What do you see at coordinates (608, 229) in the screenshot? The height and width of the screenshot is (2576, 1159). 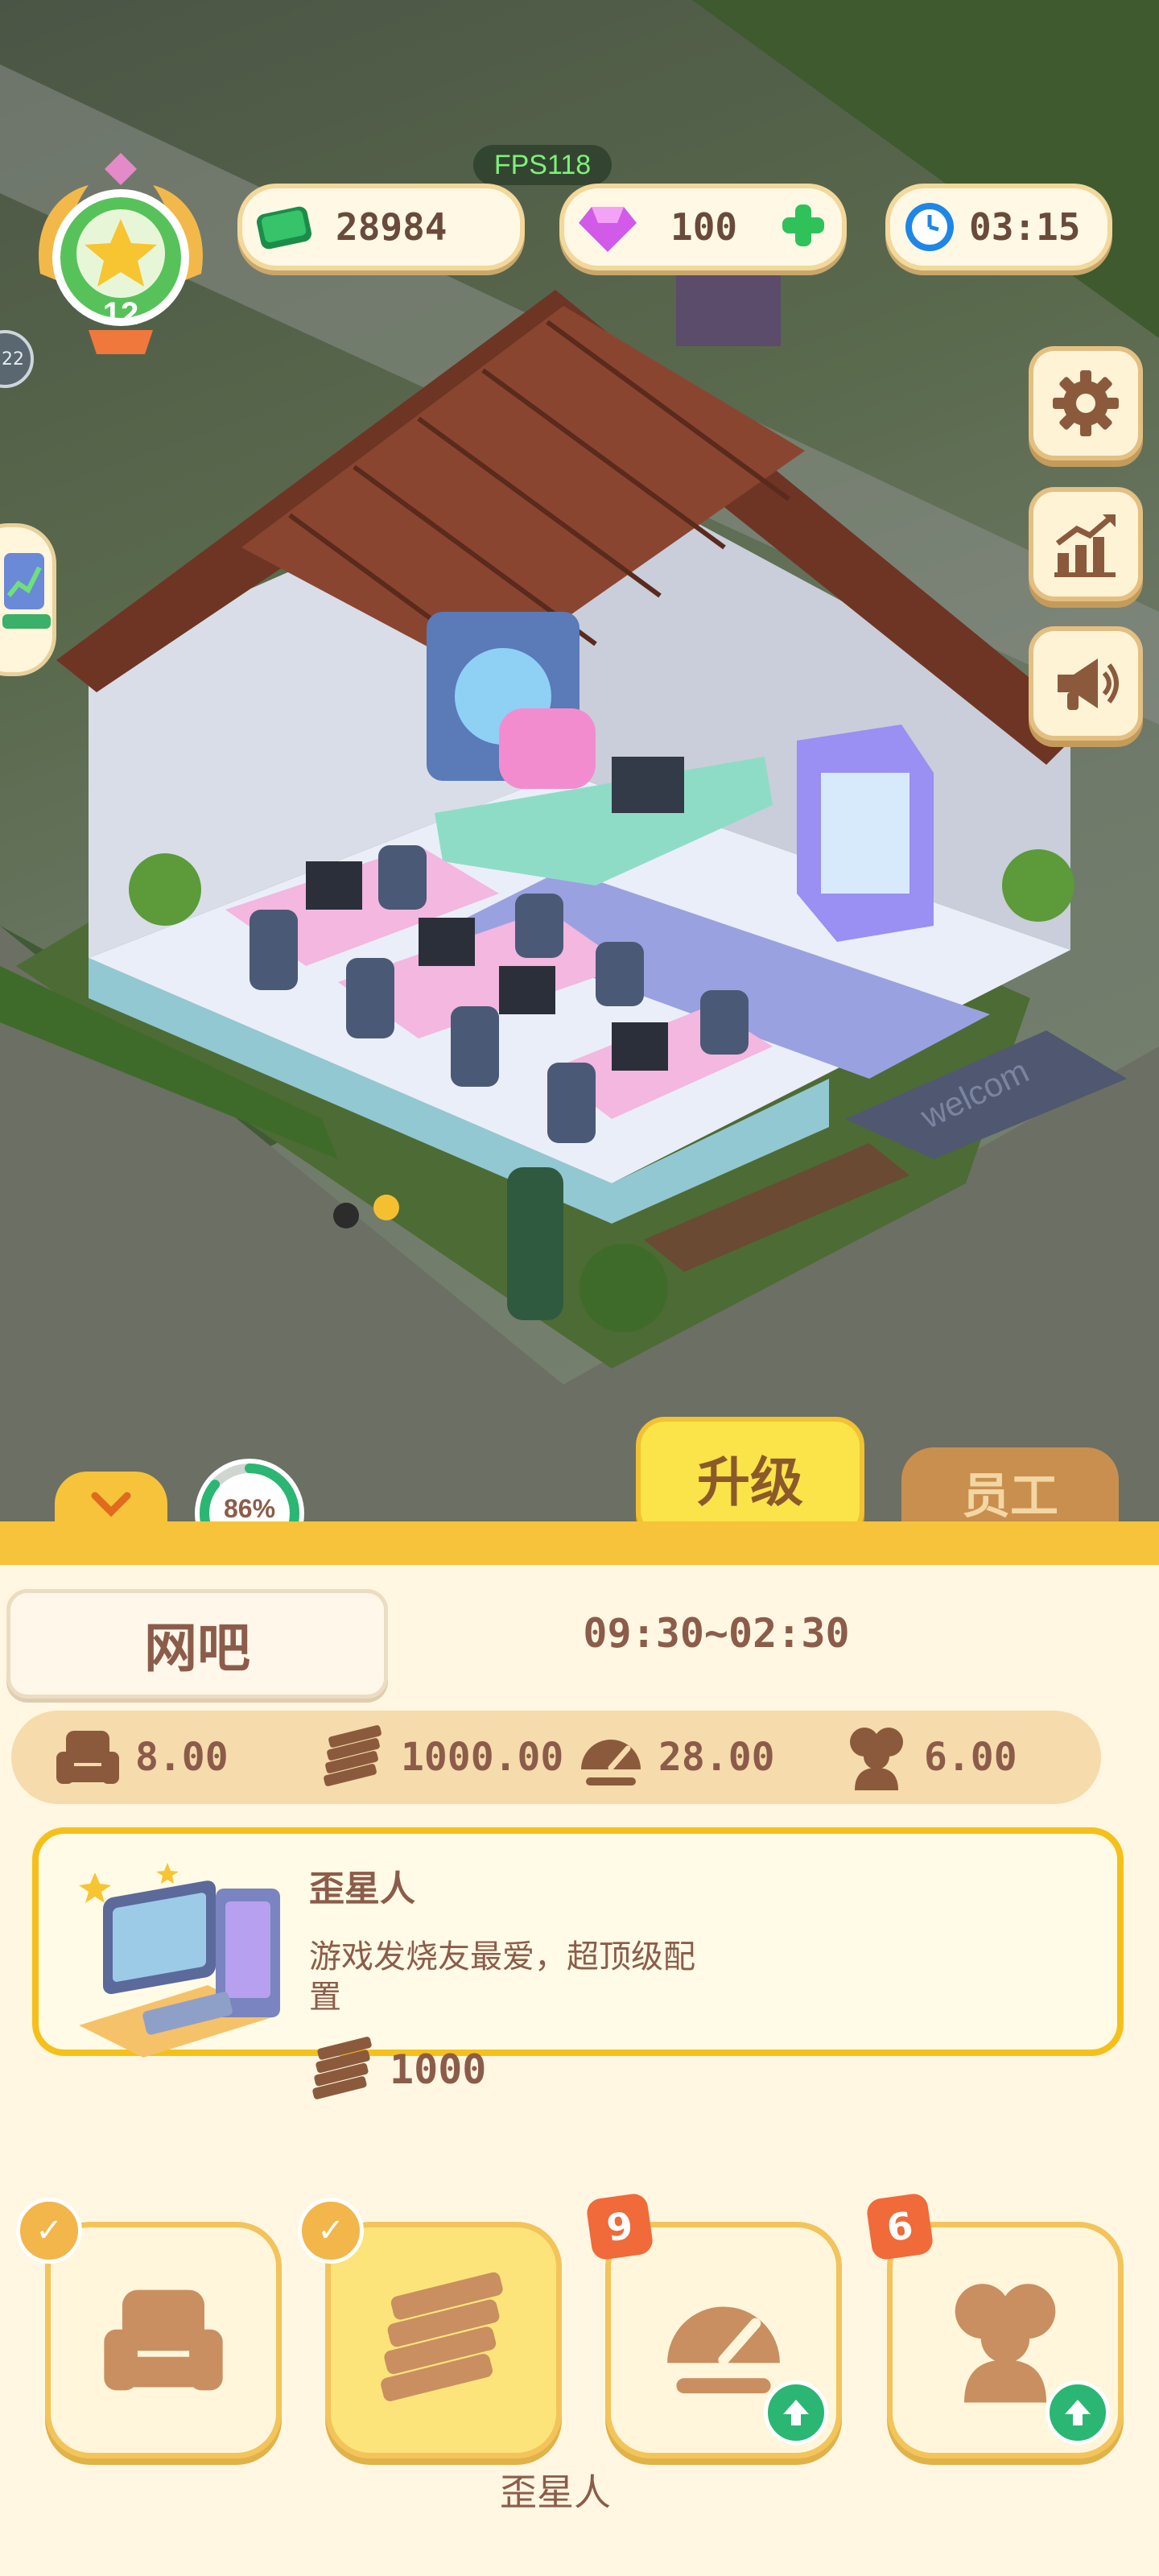 I see `gem-icon` at bounding box center [608, 229].